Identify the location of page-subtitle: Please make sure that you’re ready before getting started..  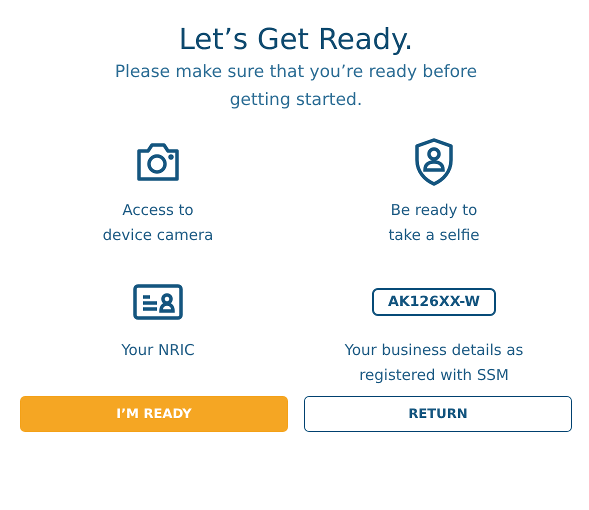
(296, 86).